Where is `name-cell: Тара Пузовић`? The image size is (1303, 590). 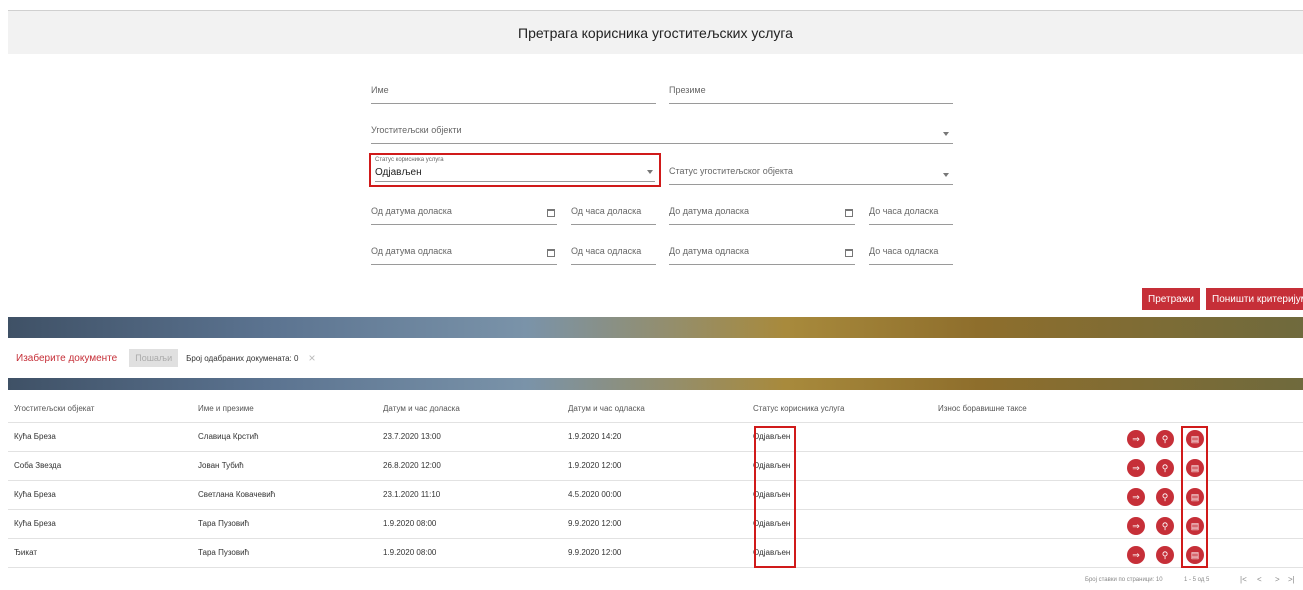
name-cell: Тара Пузовић is located at coordinates (284, 524).